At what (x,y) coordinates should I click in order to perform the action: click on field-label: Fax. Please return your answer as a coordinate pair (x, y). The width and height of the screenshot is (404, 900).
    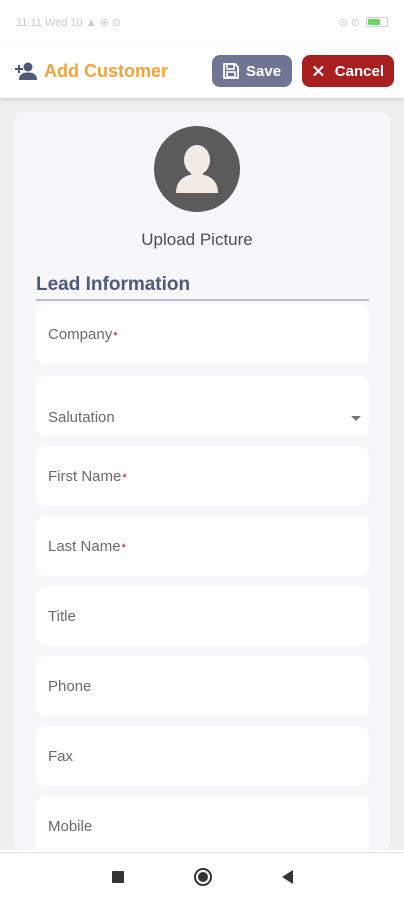
    Looking at the image, I should click on (61, 756).